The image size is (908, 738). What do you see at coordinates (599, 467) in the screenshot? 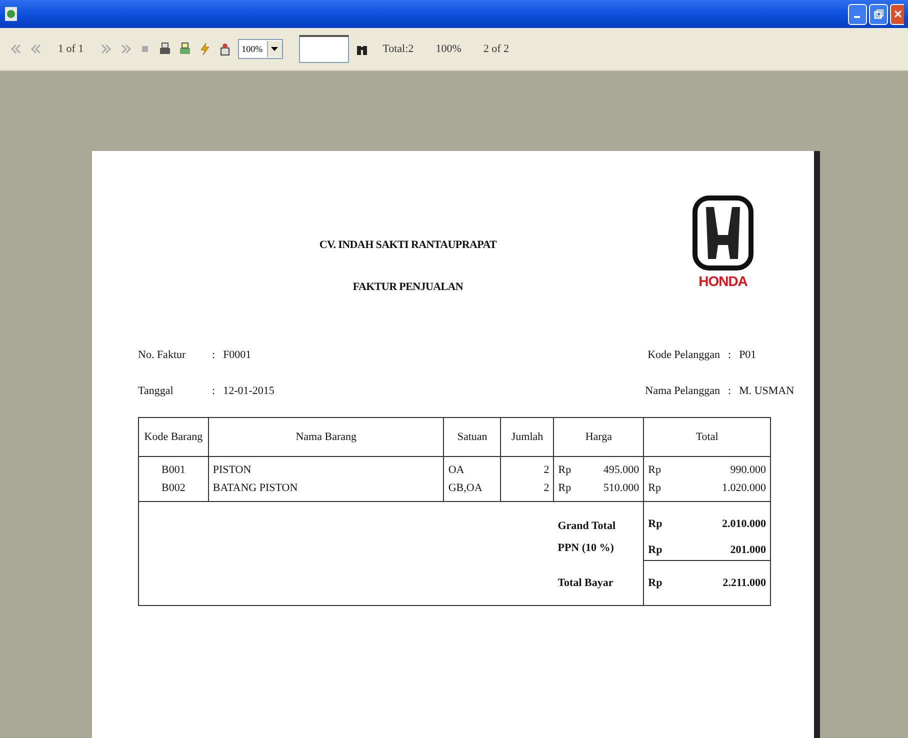
I see `table-cell: Rp 495.000` at bounding box center [599, 467].